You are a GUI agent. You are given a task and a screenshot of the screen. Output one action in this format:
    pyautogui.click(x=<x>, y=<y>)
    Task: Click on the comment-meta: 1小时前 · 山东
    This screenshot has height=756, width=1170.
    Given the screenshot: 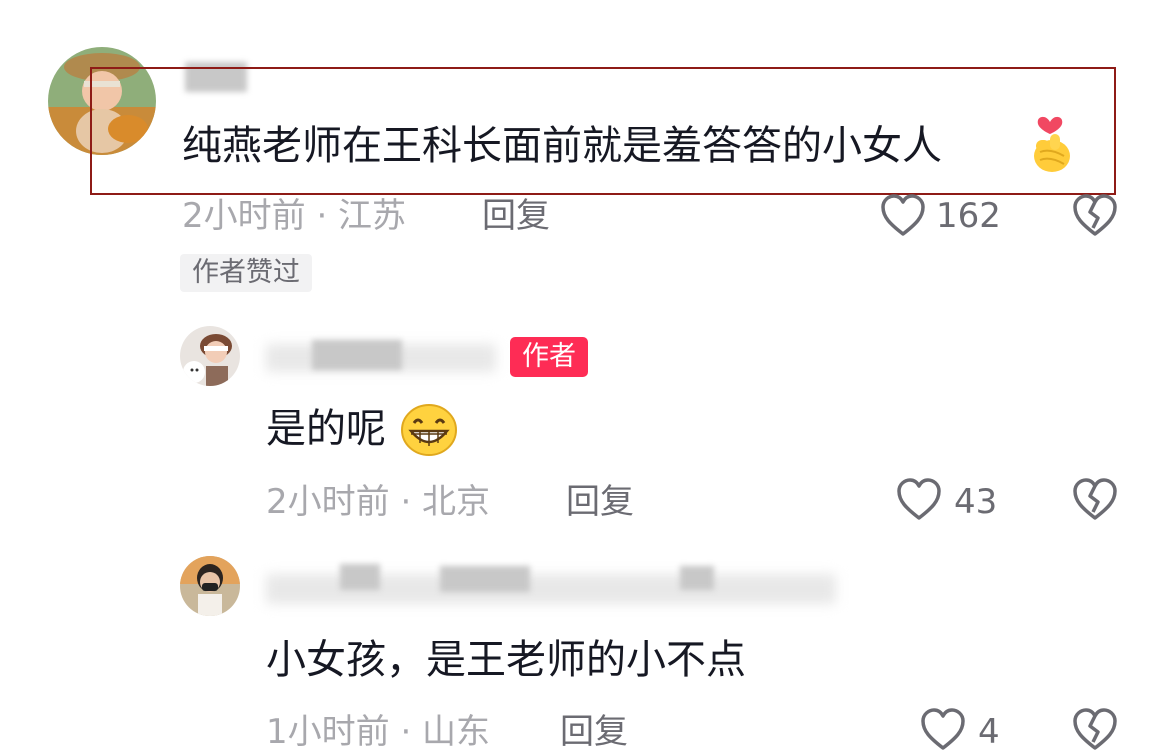 What is the action you would take?
    pyautogui.click(x=378, y=732)
    